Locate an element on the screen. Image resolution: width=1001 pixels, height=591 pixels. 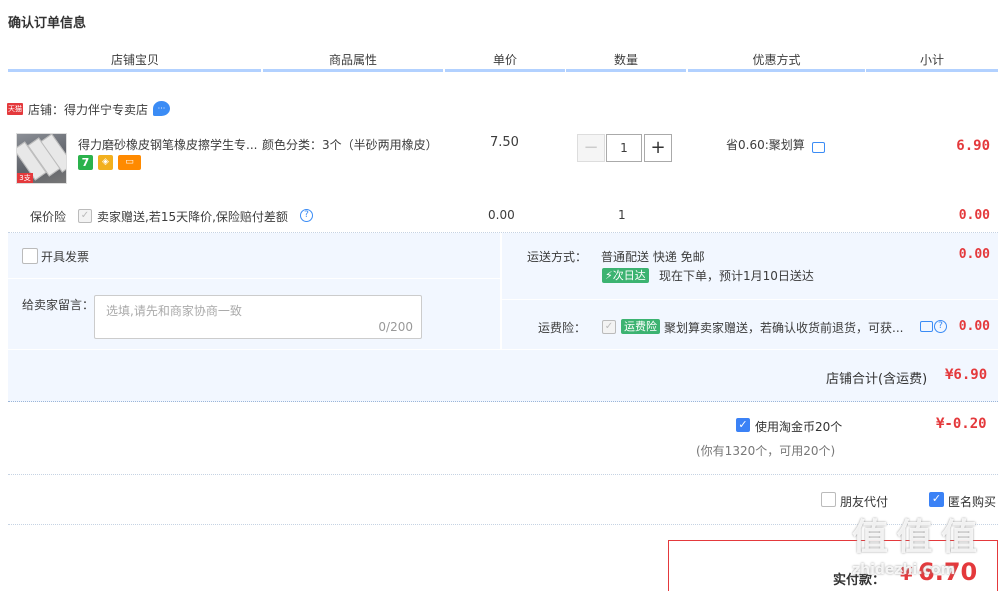
freight-insurance-checkbox: ✓ is located at coordinates (609, 327).